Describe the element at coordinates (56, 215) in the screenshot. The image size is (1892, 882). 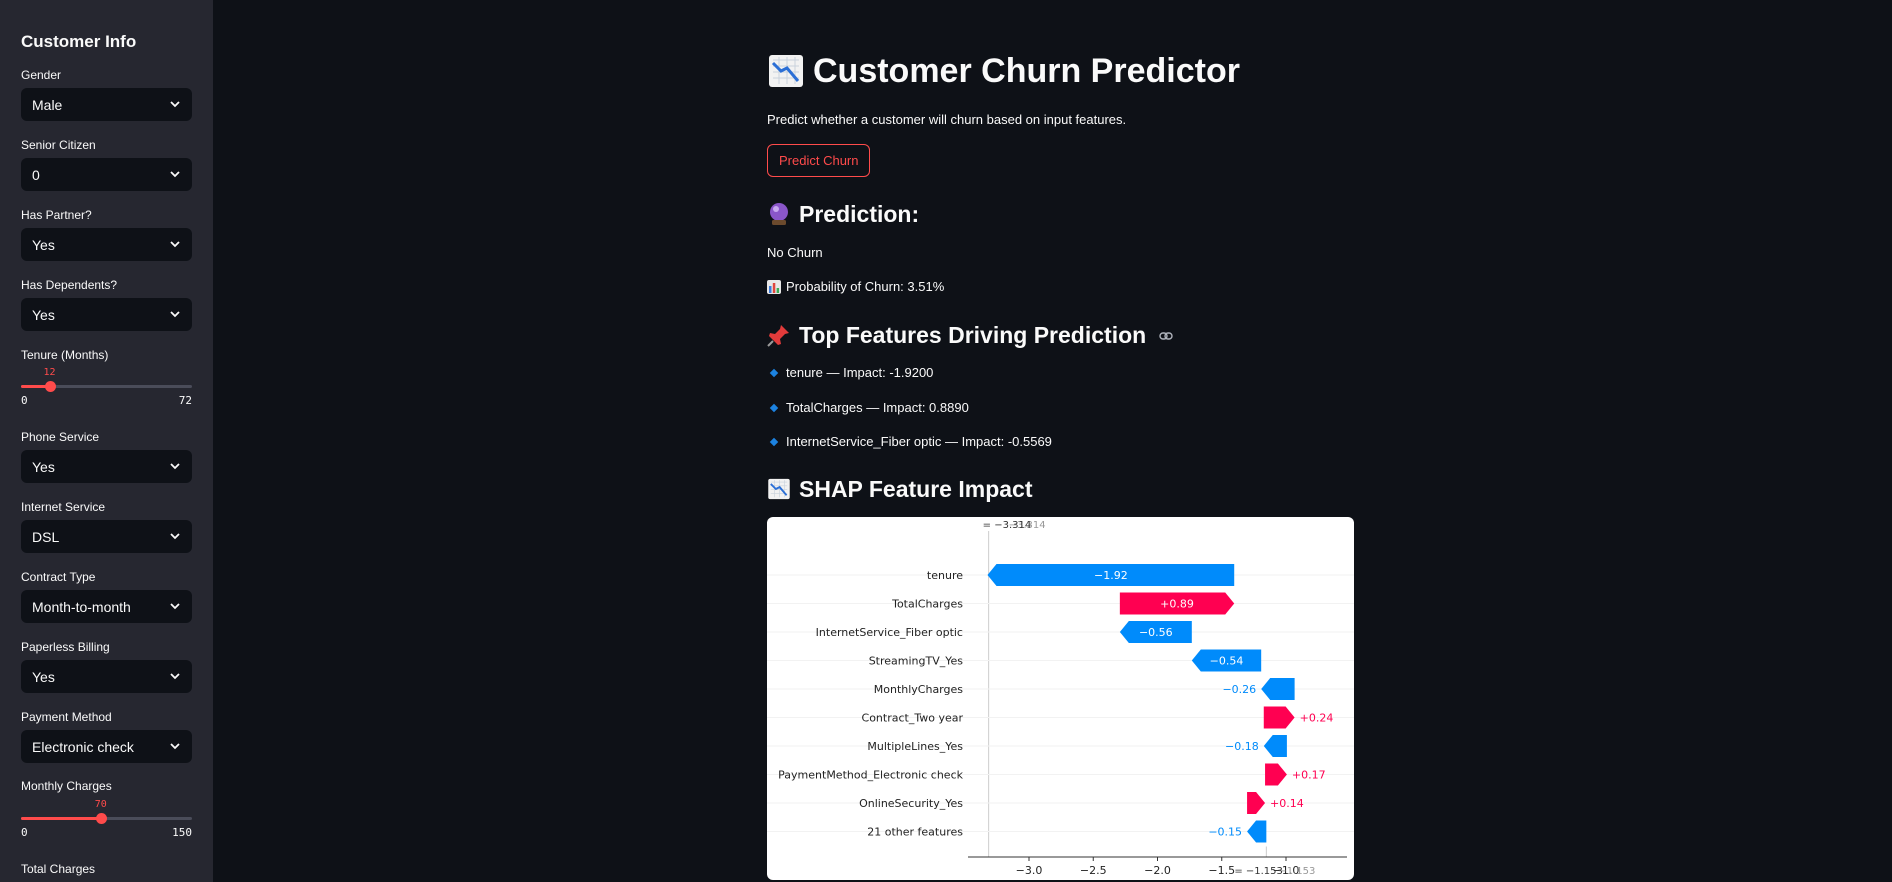
I see `partner-label: Has Partner?` at that location.